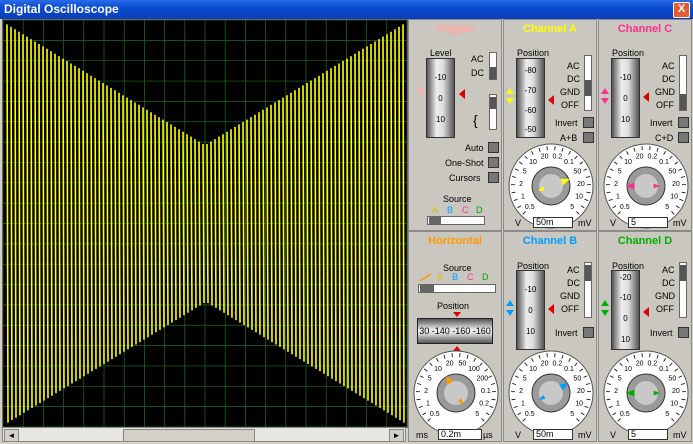  I want to click on channel-d-coupling-switch, so click(683, 290).